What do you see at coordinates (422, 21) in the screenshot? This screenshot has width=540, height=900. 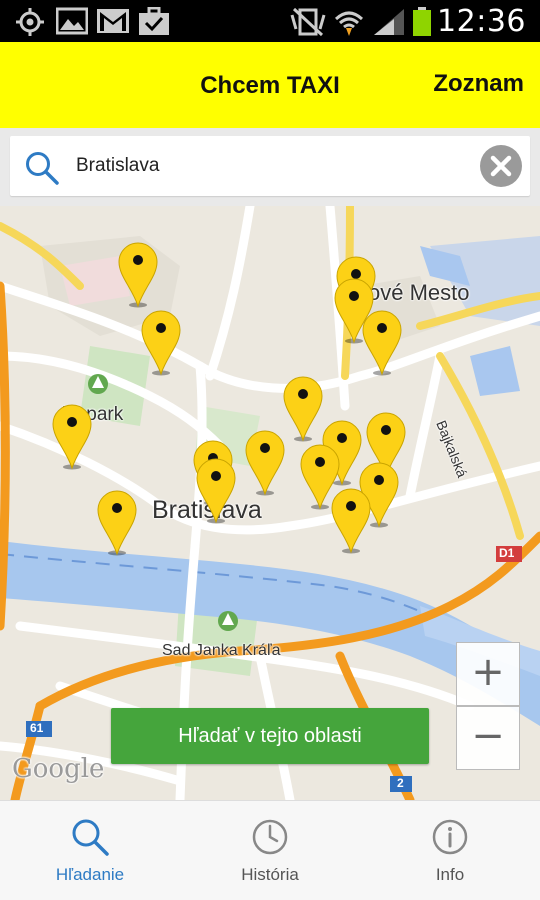 I see `battery-icon` at bounding box center [422, 21].